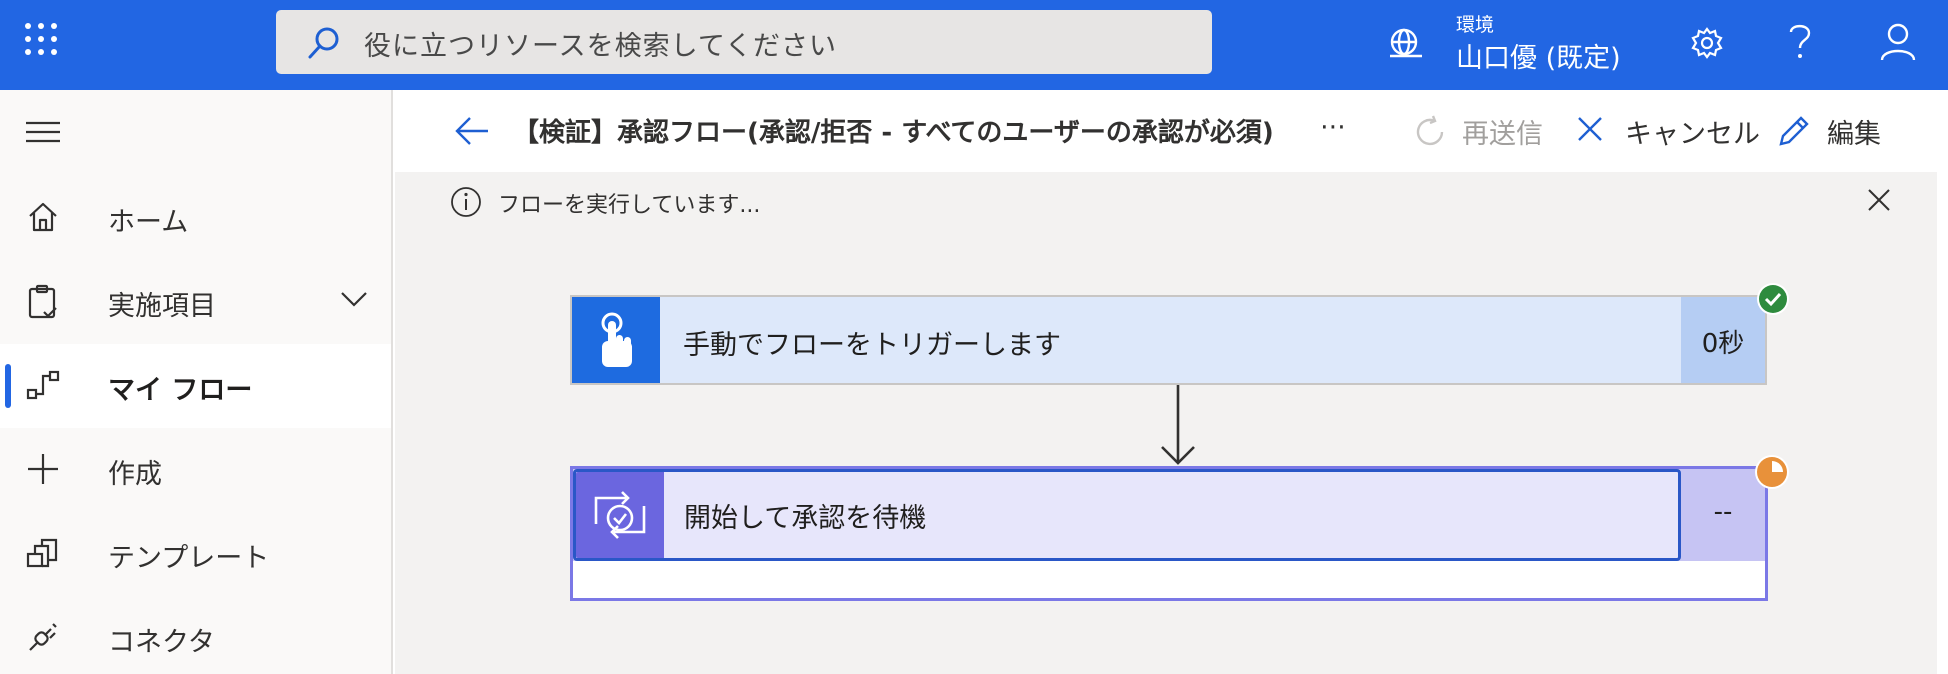 This screenshot has height=674, width=1948. I want to click on sidebar-item-action-items: 実施項目, so click(195, 302).